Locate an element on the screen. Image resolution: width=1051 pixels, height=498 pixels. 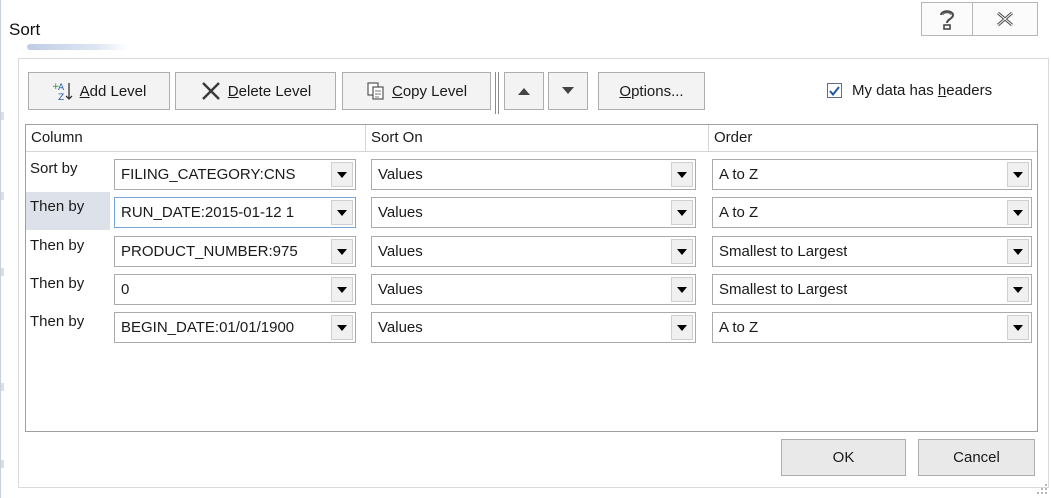
help-button is located at coordinates (947, 19).